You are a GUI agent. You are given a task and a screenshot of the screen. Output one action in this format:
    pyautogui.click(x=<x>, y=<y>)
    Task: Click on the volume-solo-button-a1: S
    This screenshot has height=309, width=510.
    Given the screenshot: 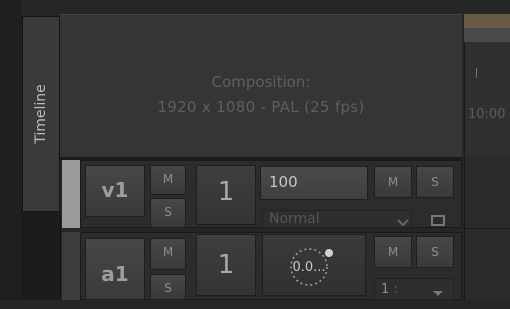 What is the action you would take?
    pyautogui.click(x=435, y=252)
    